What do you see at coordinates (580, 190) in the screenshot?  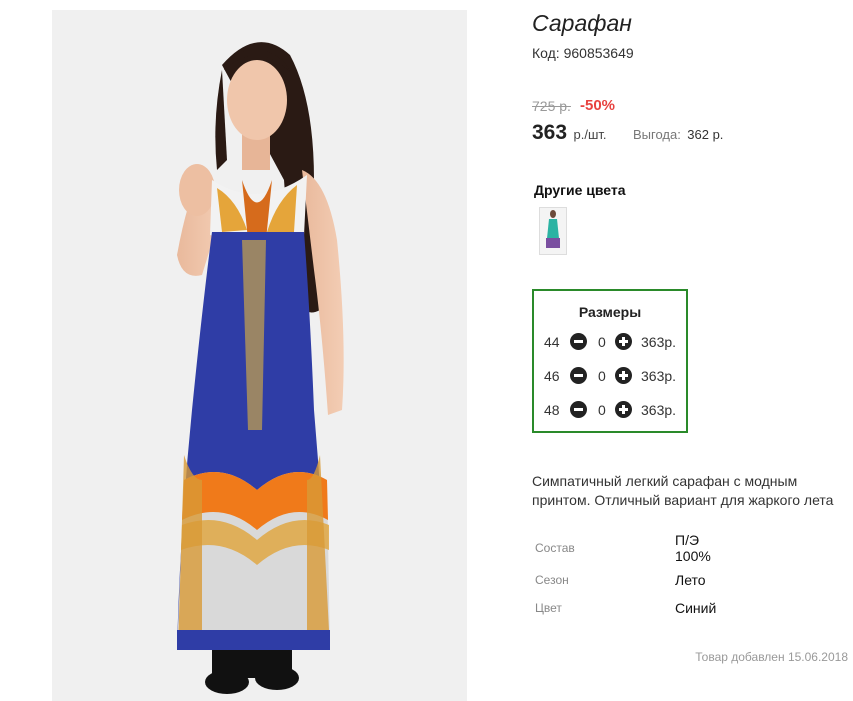 I see `other-colors-title: Другие цвета` at bounding box center [580, 190].